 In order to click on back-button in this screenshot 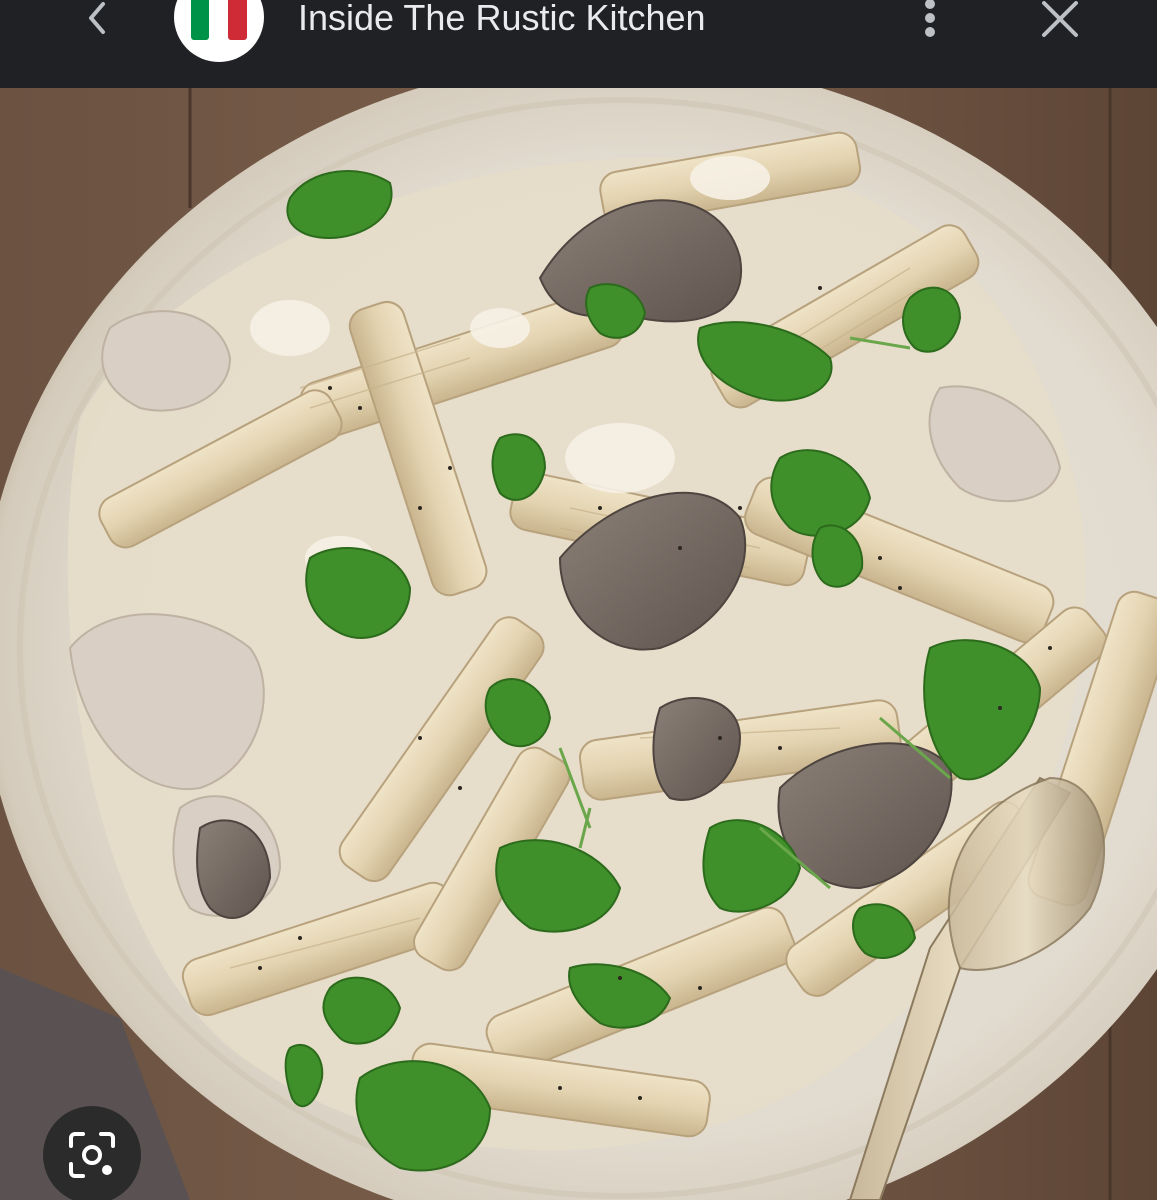, I will do `click(98, 20)`.